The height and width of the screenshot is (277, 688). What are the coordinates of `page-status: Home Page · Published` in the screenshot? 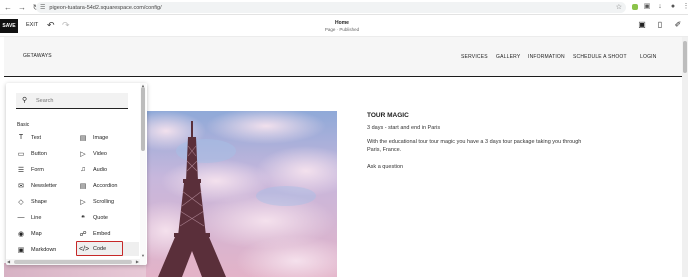 It's located at (342, 26).